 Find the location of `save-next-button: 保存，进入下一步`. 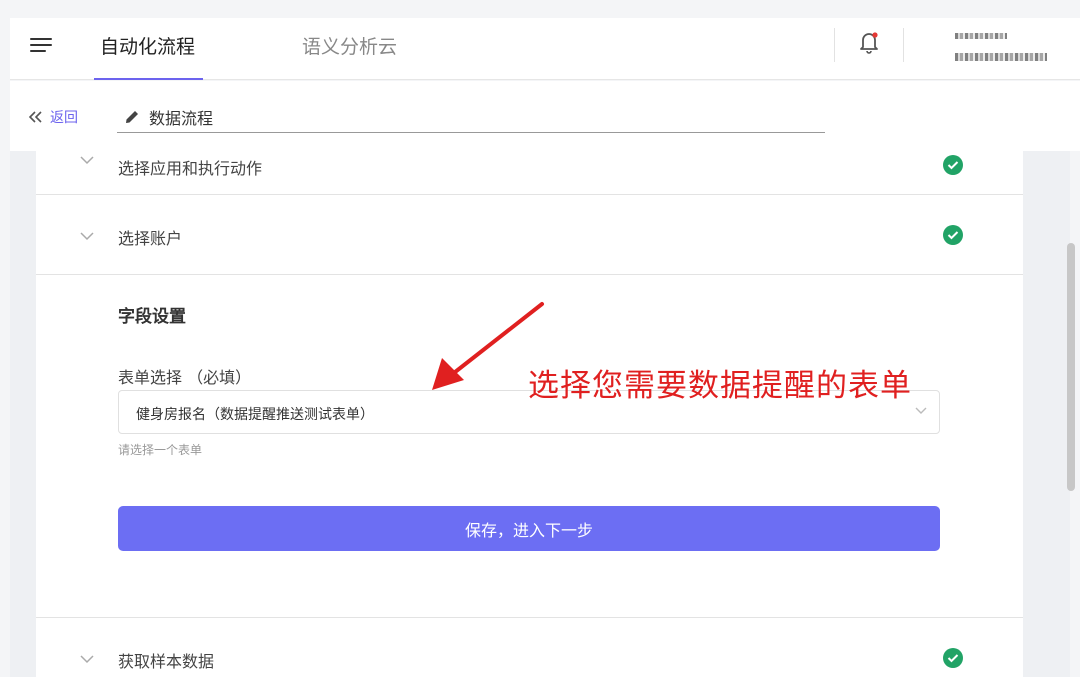

save-next-button: 保存，进入下一步 is located at coordinates (529, 528).